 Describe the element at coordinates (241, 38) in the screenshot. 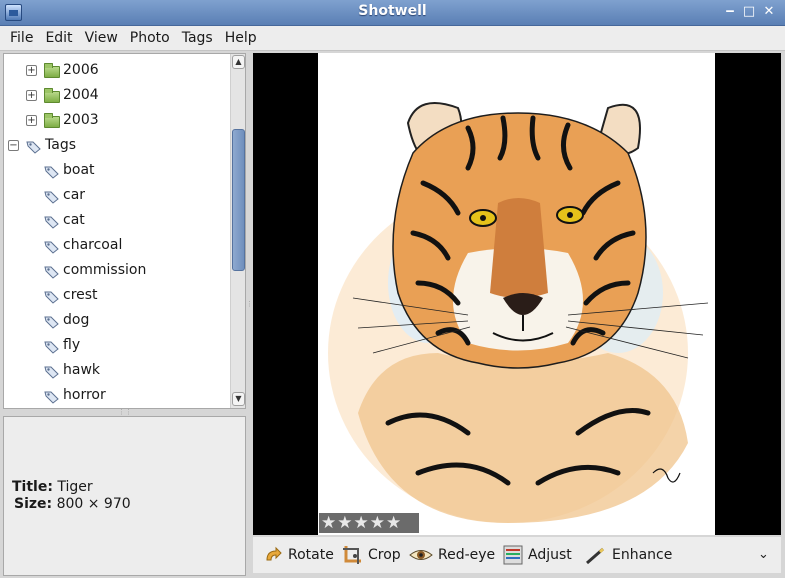

I see `menu-help: Help` at that location.